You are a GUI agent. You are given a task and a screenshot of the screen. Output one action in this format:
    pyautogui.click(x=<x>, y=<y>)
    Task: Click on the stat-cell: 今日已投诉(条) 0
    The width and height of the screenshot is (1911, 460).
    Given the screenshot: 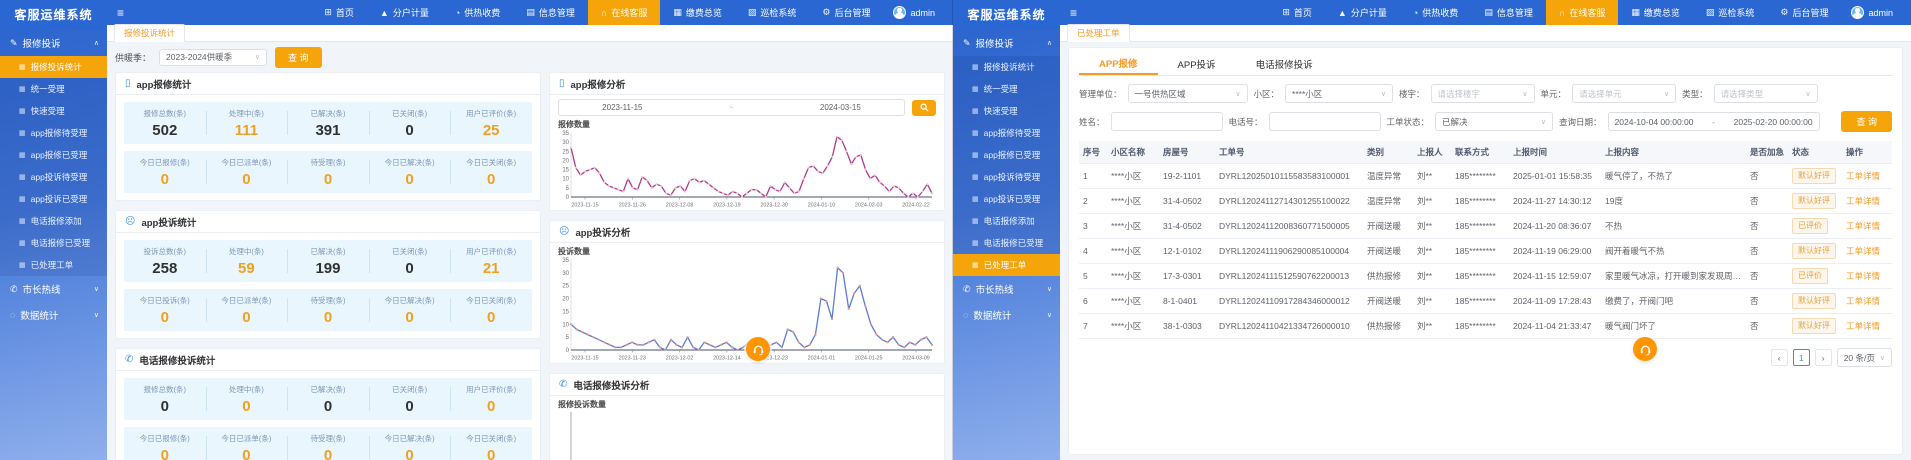 What is the action you would take?
    pyautogui.click(x=165, y=310)
    